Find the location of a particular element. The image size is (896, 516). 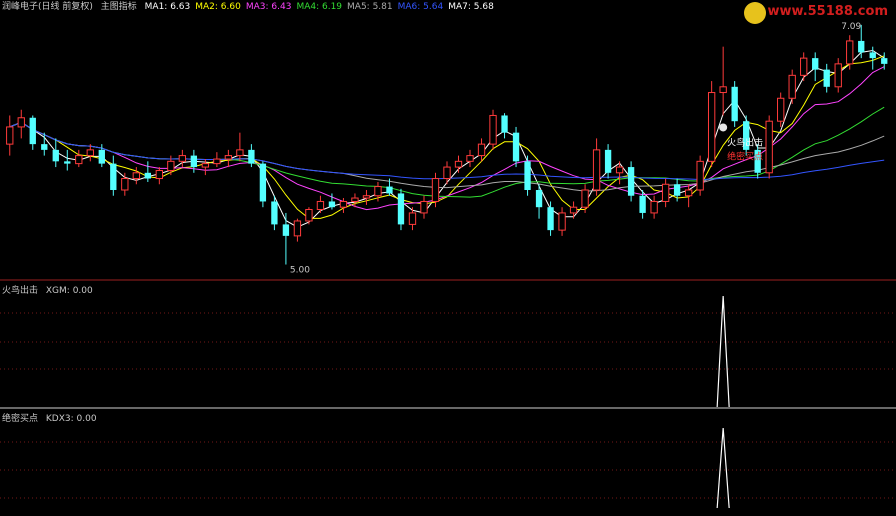

signal1-label: 火鸟出击 is located at coordinates (745, 142).